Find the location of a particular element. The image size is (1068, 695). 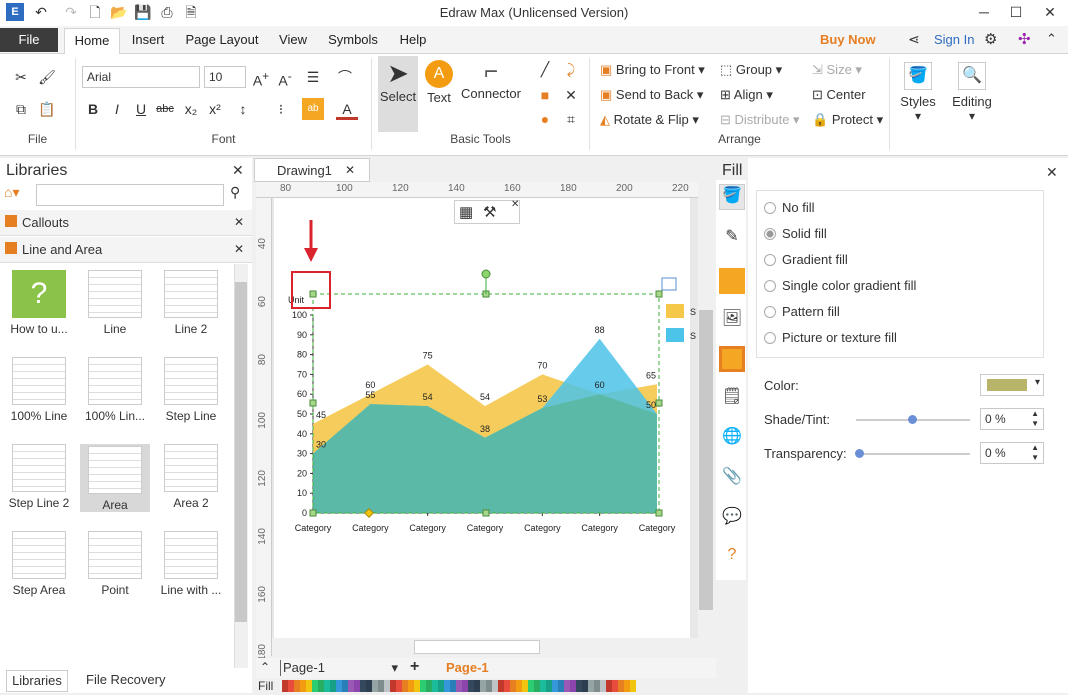

minimize-button: ─ is located at coordinates (984, 13).